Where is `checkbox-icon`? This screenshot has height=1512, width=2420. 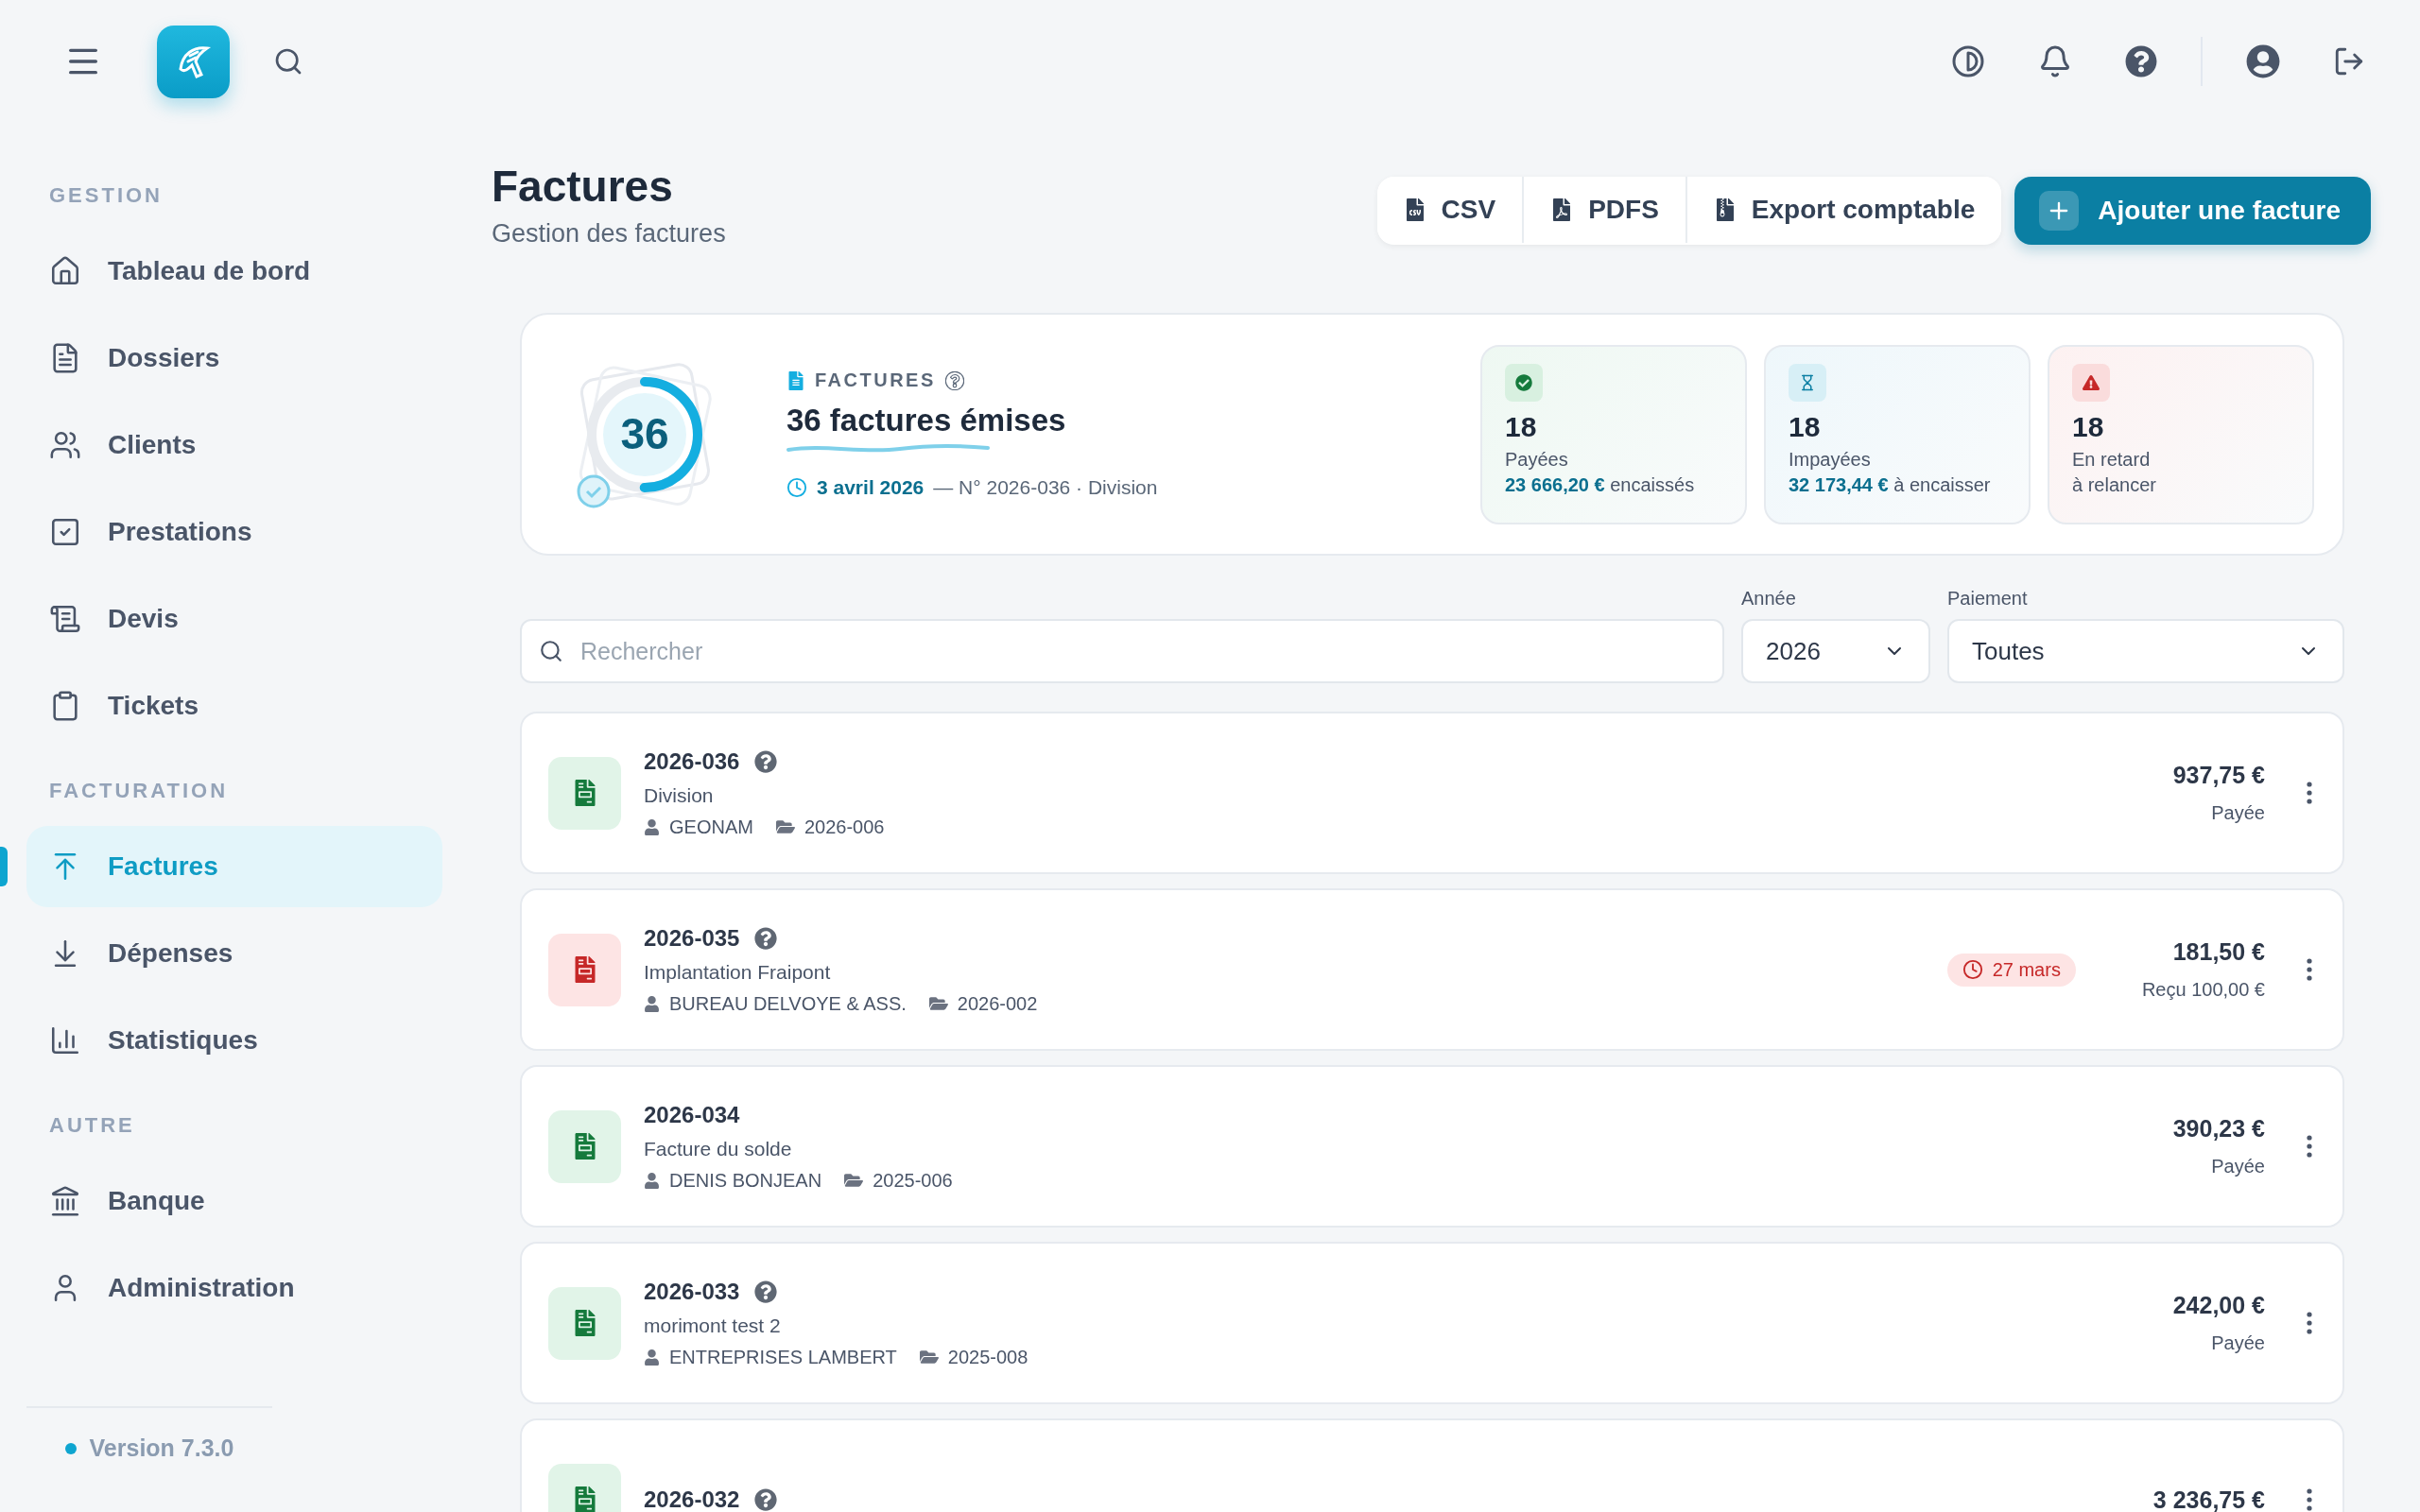 checkbox-icon is located at coordinates (65, 532).